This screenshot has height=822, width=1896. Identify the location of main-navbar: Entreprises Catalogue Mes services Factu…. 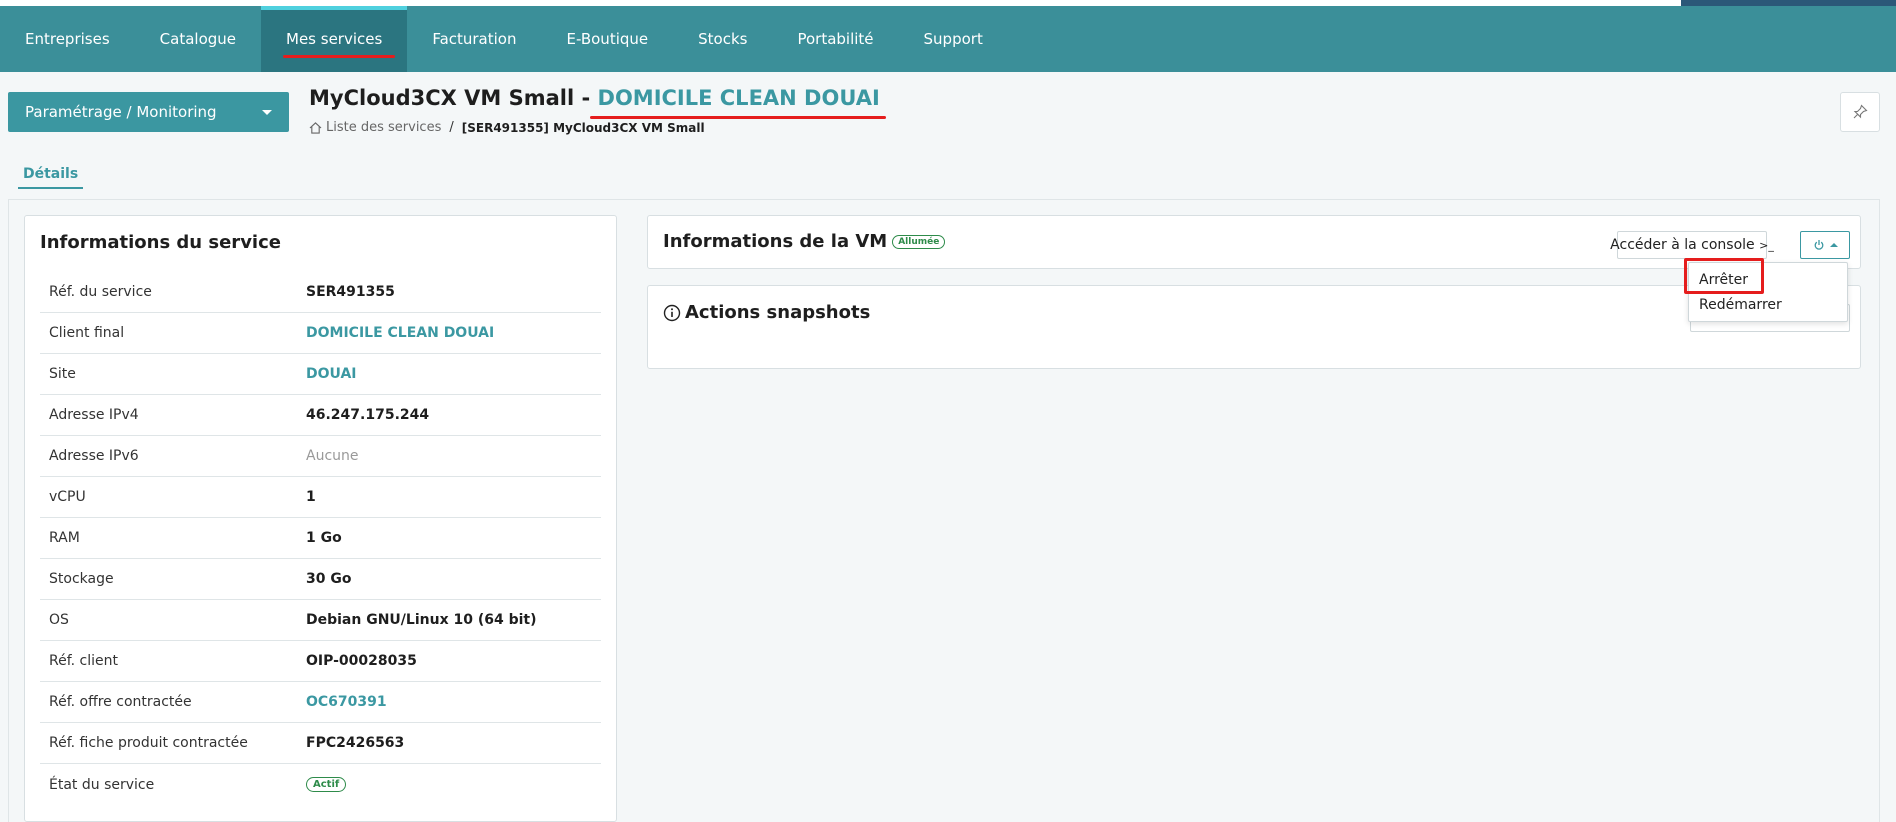
(948, 39).